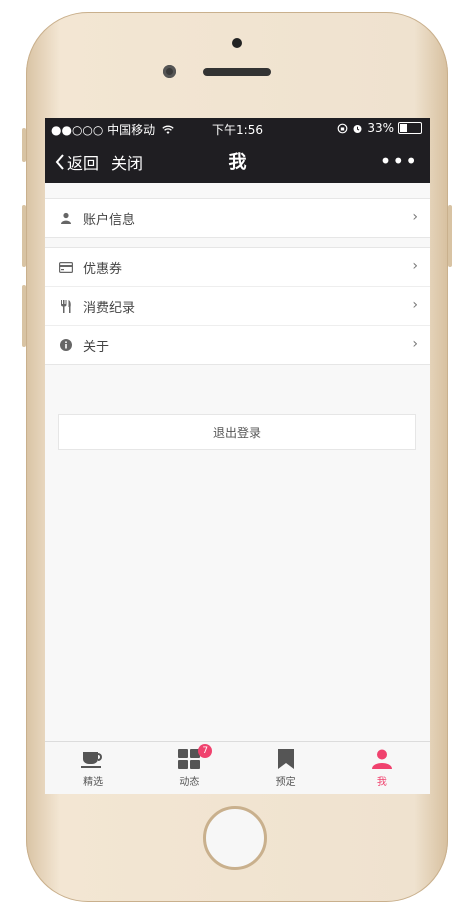 This screenshot has height=914, width=474. I want to click on tab-reservation: 预定, so click(286, 768).